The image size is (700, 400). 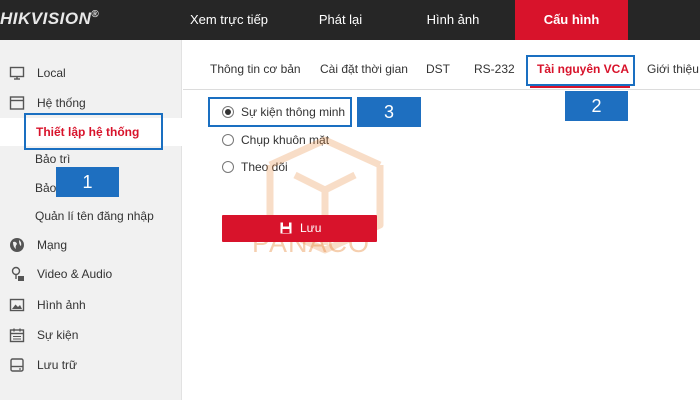 I want to click on nav-playback: Phát lại, so click(x=340, y=20).